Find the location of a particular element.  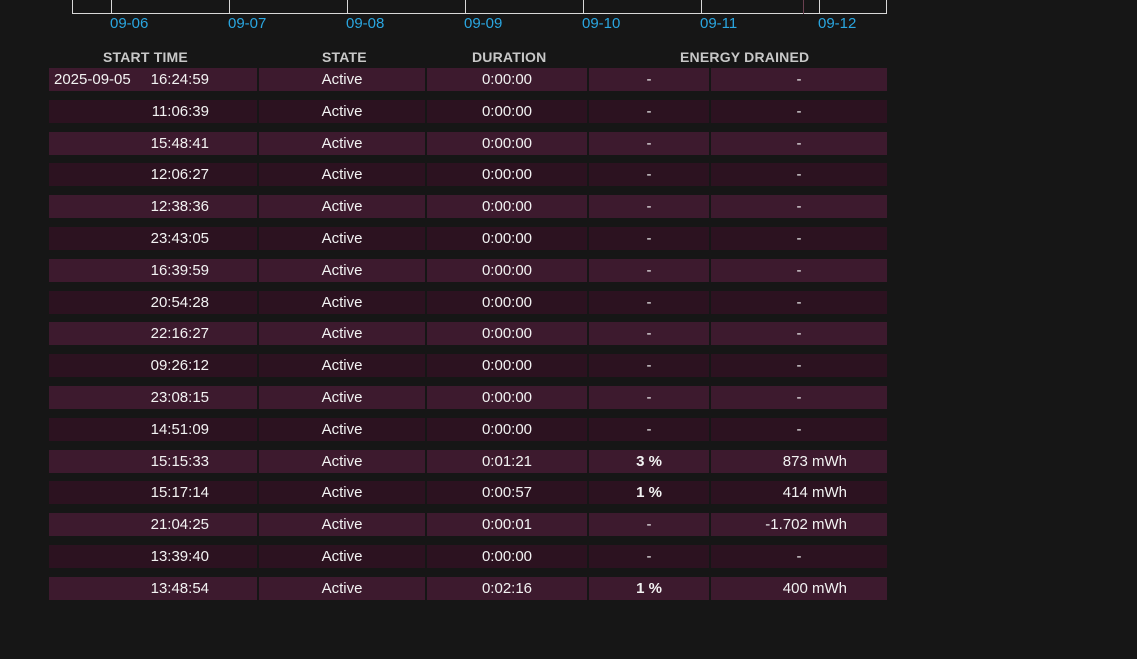

cell-duration: 0:00:57 is located at coordinates (507, 493).